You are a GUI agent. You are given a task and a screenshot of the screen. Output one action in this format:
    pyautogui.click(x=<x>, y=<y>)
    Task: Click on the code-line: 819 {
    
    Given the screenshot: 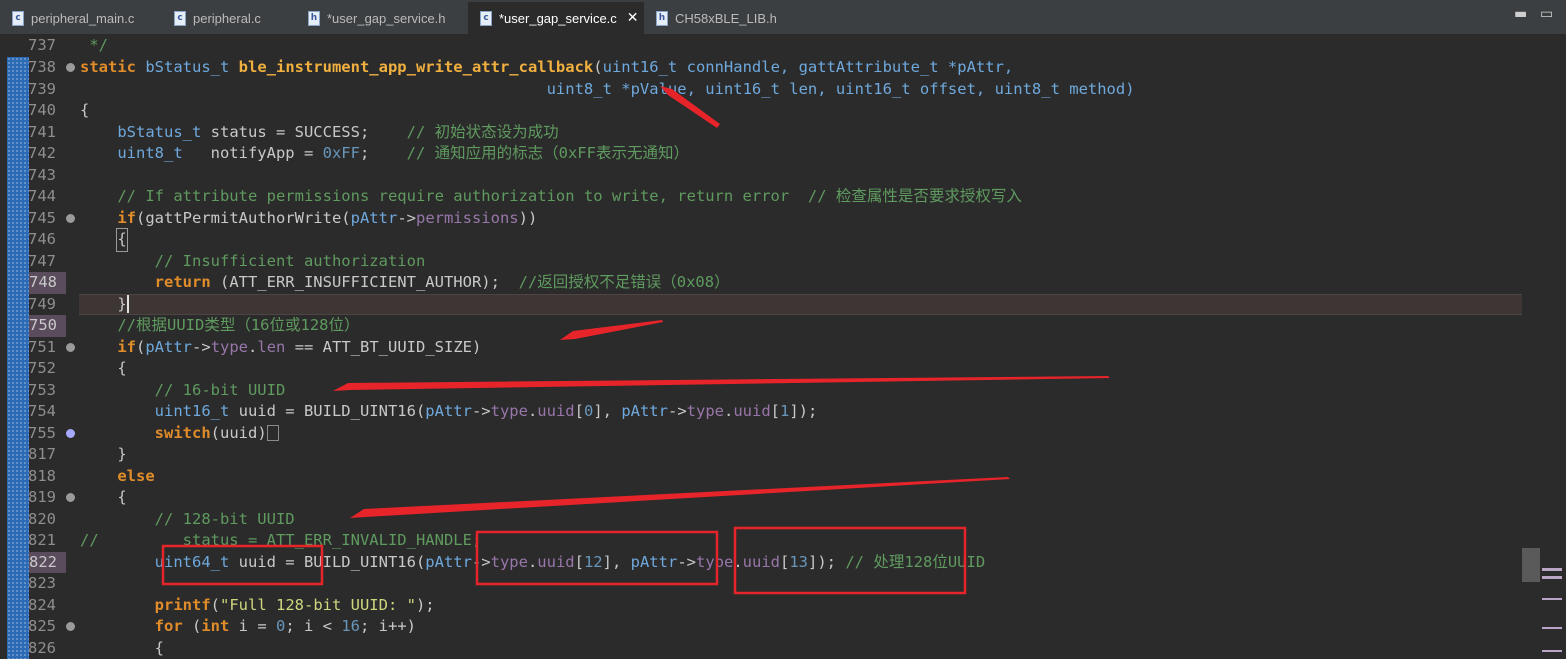 What is the action you would take?
    pyautogui.click(x=762, y=498)
    